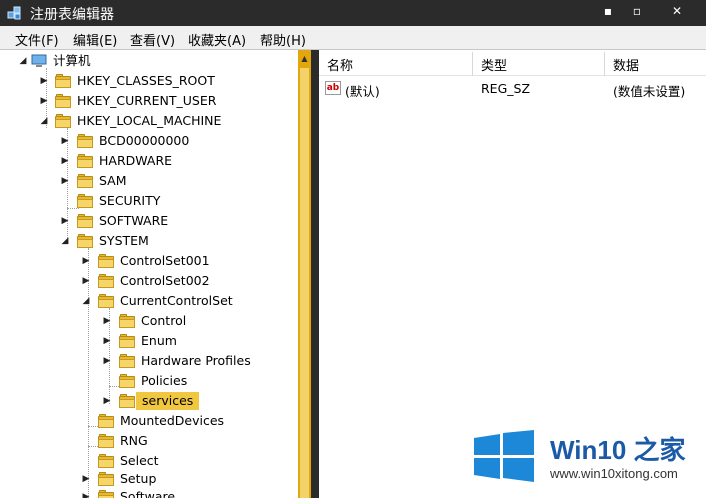 Image resolution: width=706 pixels, height=498 pixels. What do you see at coordinates (130, 200) in the screenshot?
I see `tree-node-label: SECURITY` at bounding box center [130, 200].